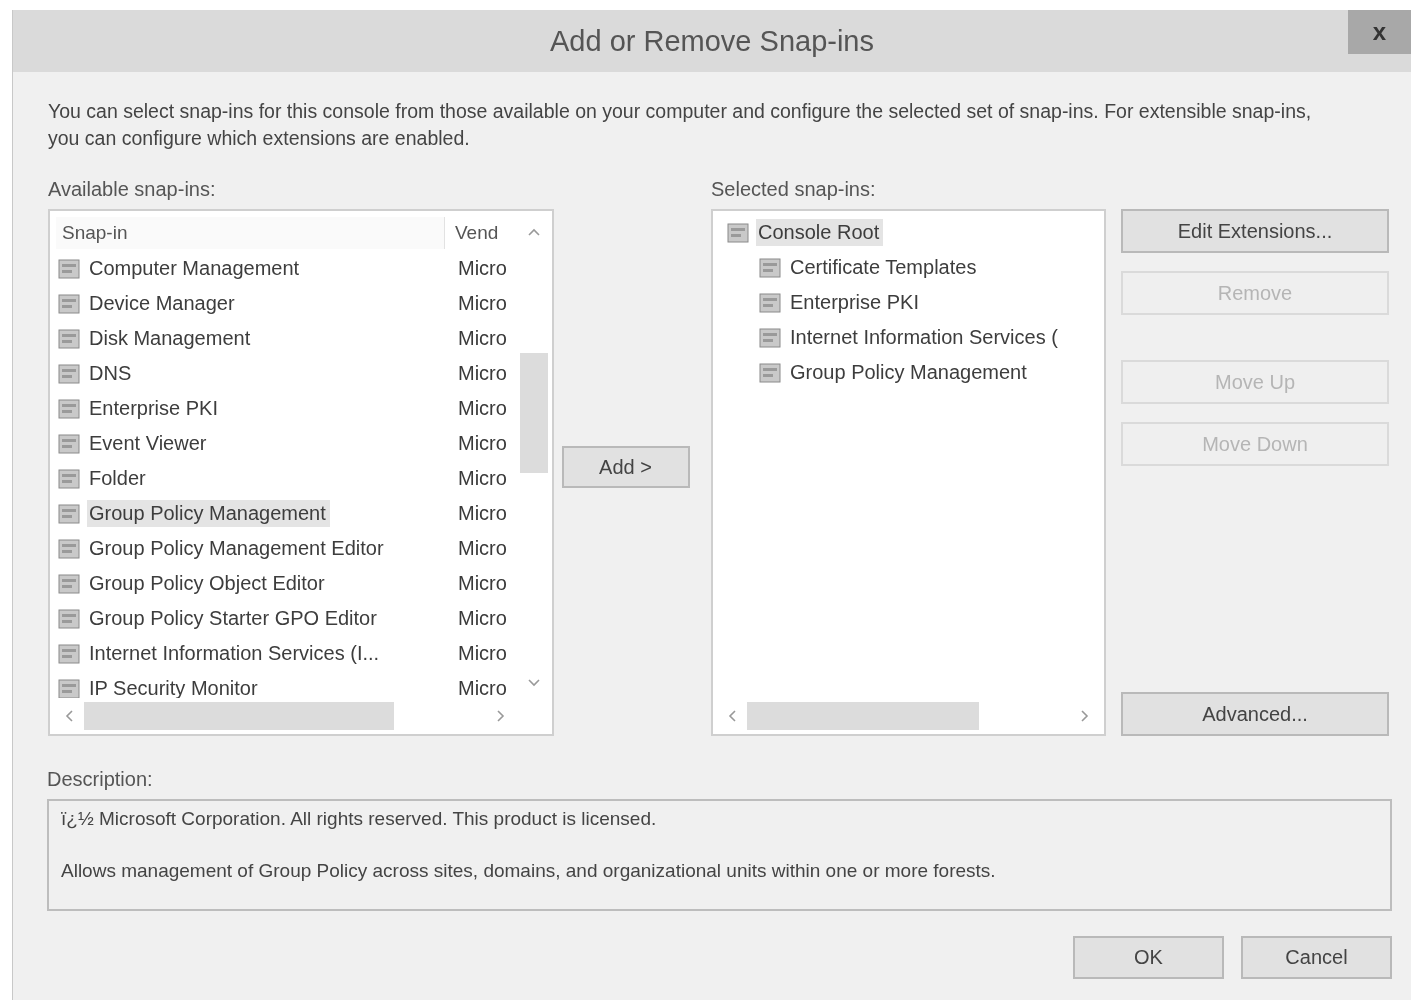 The height and width of the screenshot is (1000, 1411). Describe the element at coordinates (272, 548) in the screenshot. I see `snapin-item: Group Policy Management Editor` at that location.